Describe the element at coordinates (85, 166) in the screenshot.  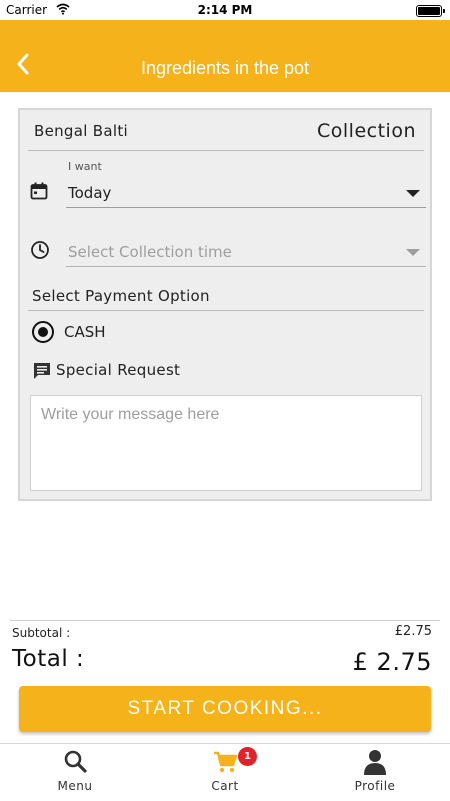
I see `i-want-label: I want` at that location.